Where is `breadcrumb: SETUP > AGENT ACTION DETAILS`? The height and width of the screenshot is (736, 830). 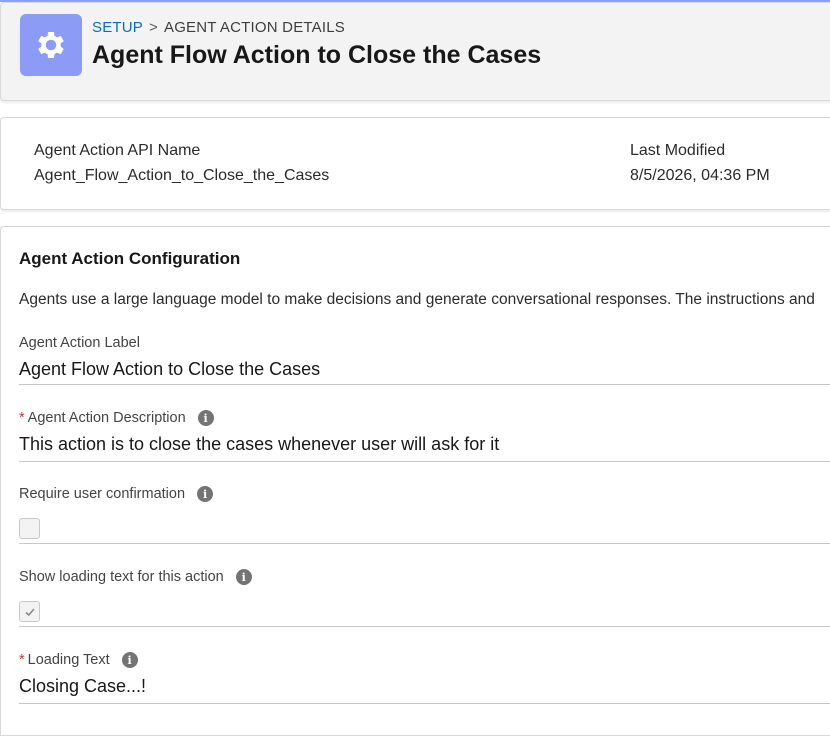
breadcrumb: SETUP > AGENT ACTION DETAILS is located at coordinates (218, 27).